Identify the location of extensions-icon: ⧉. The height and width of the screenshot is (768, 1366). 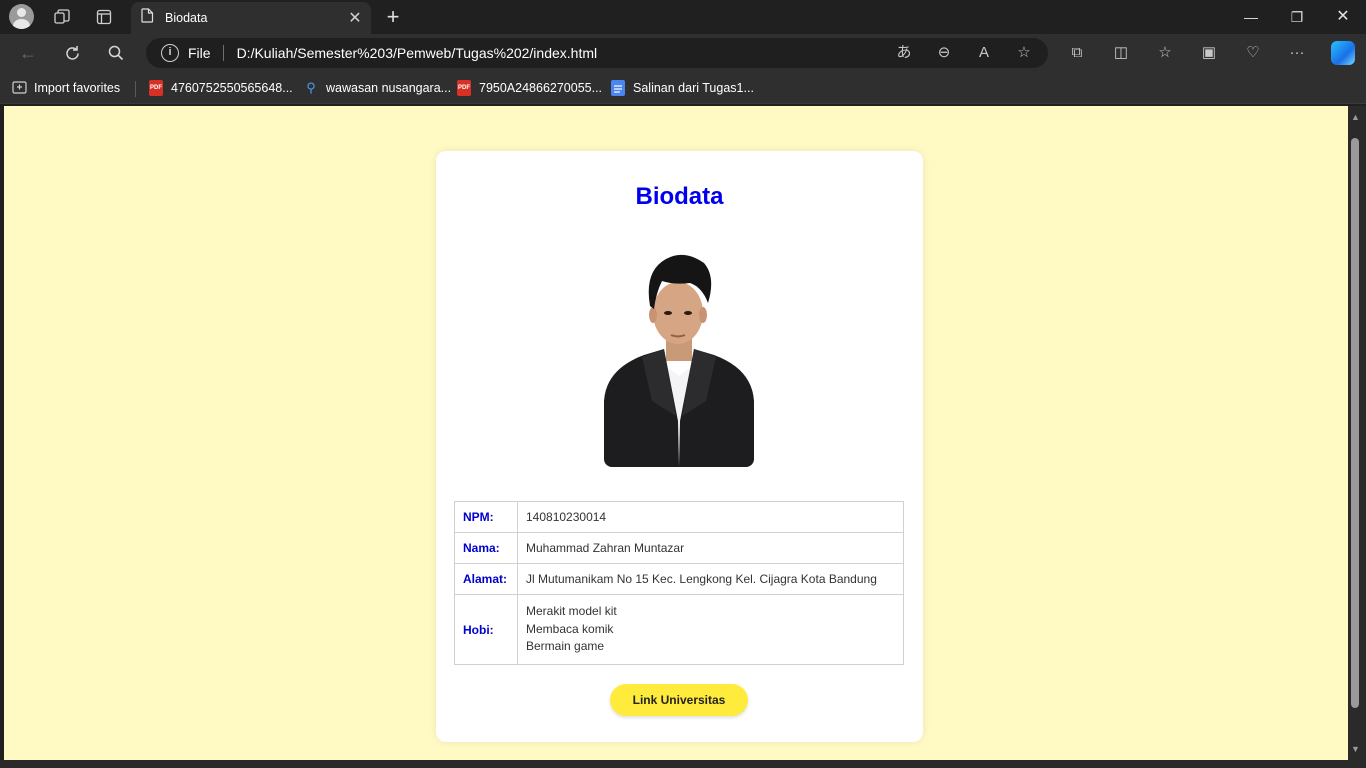
(1077, 53).